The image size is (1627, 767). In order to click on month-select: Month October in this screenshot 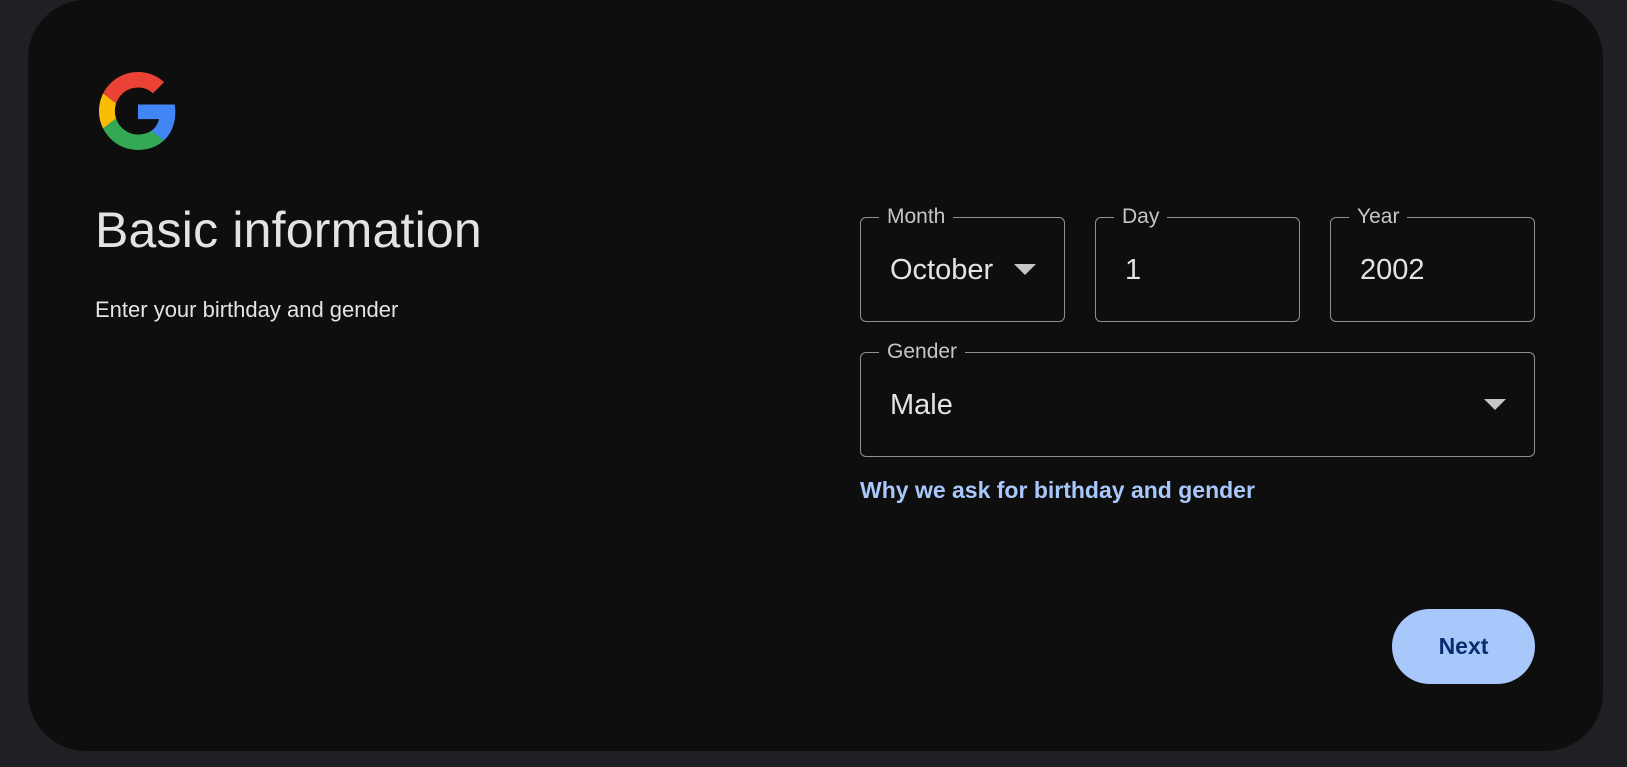, I will do `click(962, 262)`.